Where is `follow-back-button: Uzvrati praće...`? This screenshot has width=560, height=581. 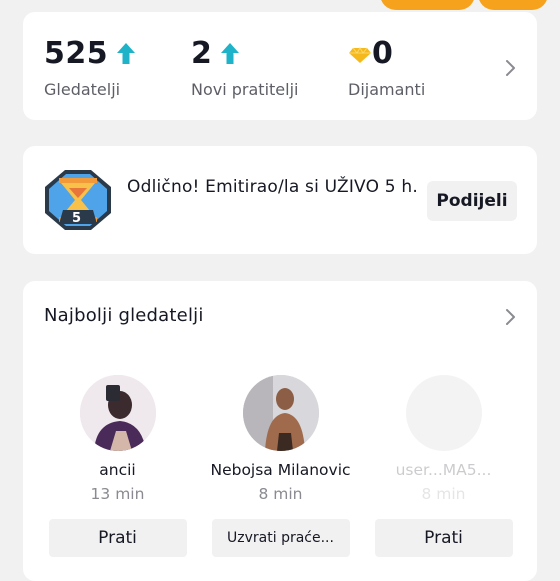
follow-back-button: Uzvrati praće... is located at coordinates (280, 538).